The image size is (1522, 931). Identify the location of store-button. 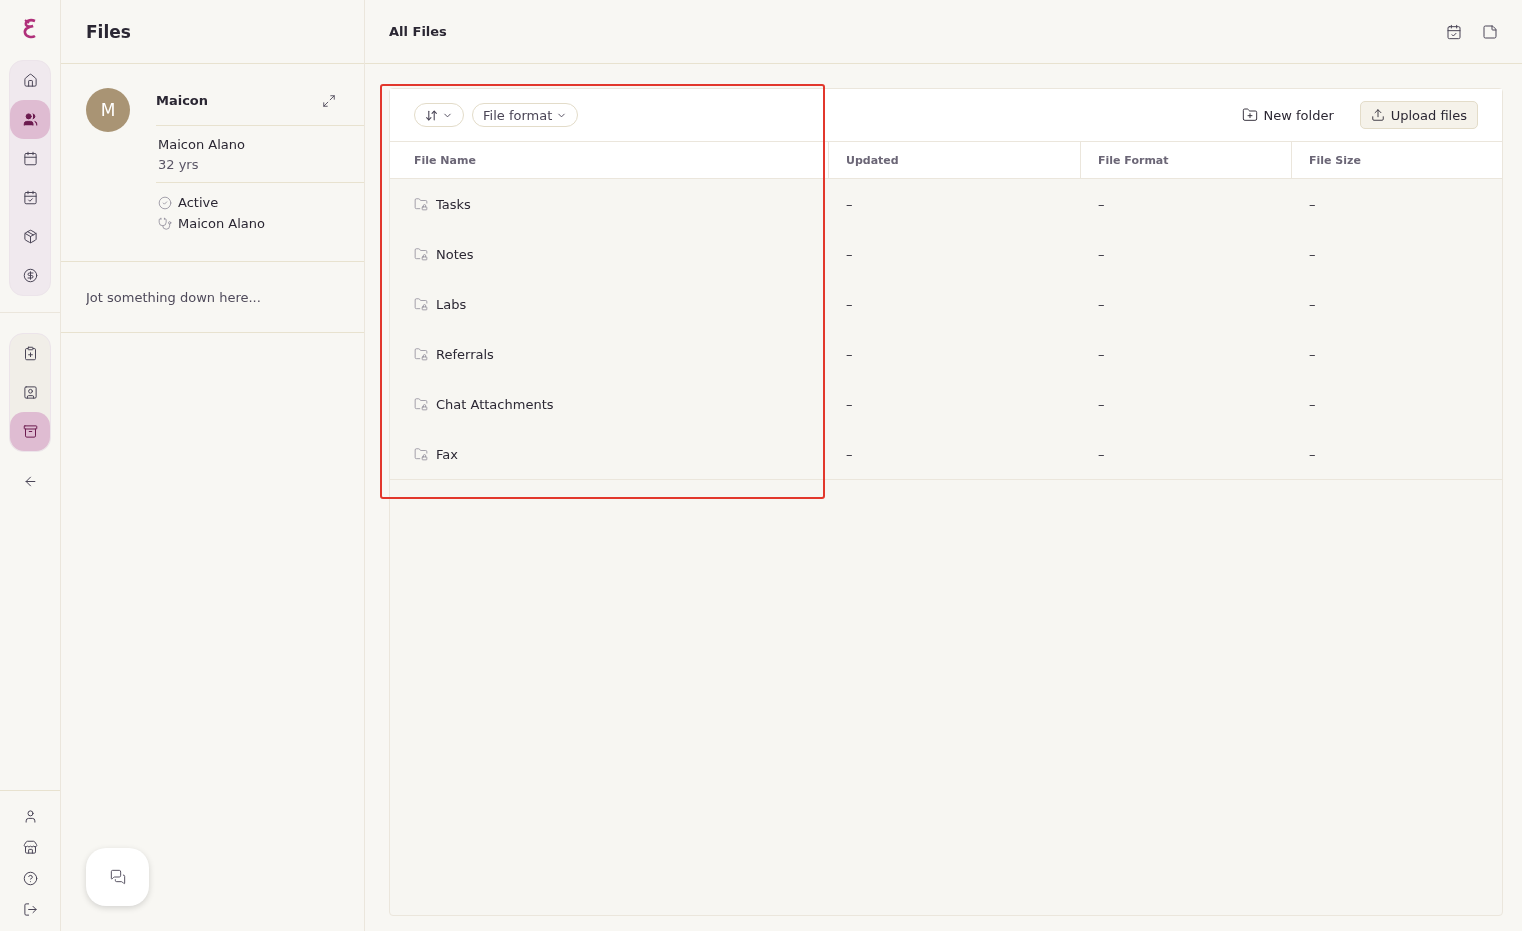
(30, 847).